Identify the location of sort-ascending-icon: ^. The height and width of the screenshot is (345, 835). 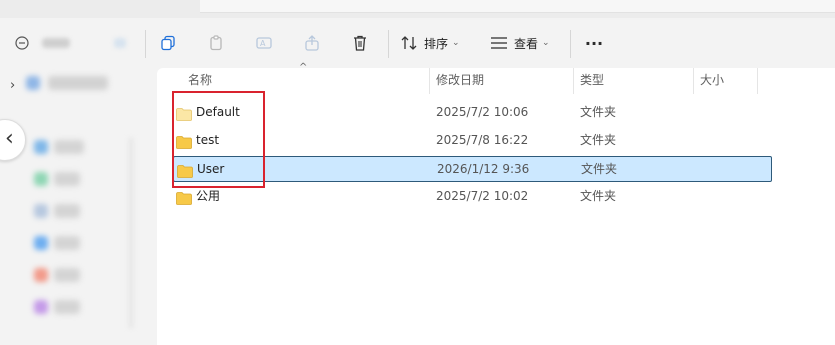
(303, 67).